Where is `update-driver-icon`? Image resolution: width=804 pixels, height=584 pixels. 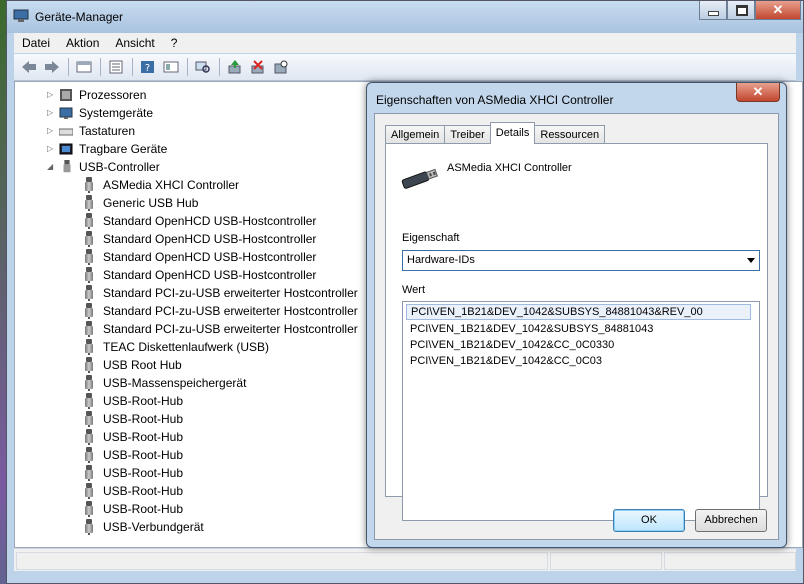
update-driver-icon is located at coordinates (234, 67).